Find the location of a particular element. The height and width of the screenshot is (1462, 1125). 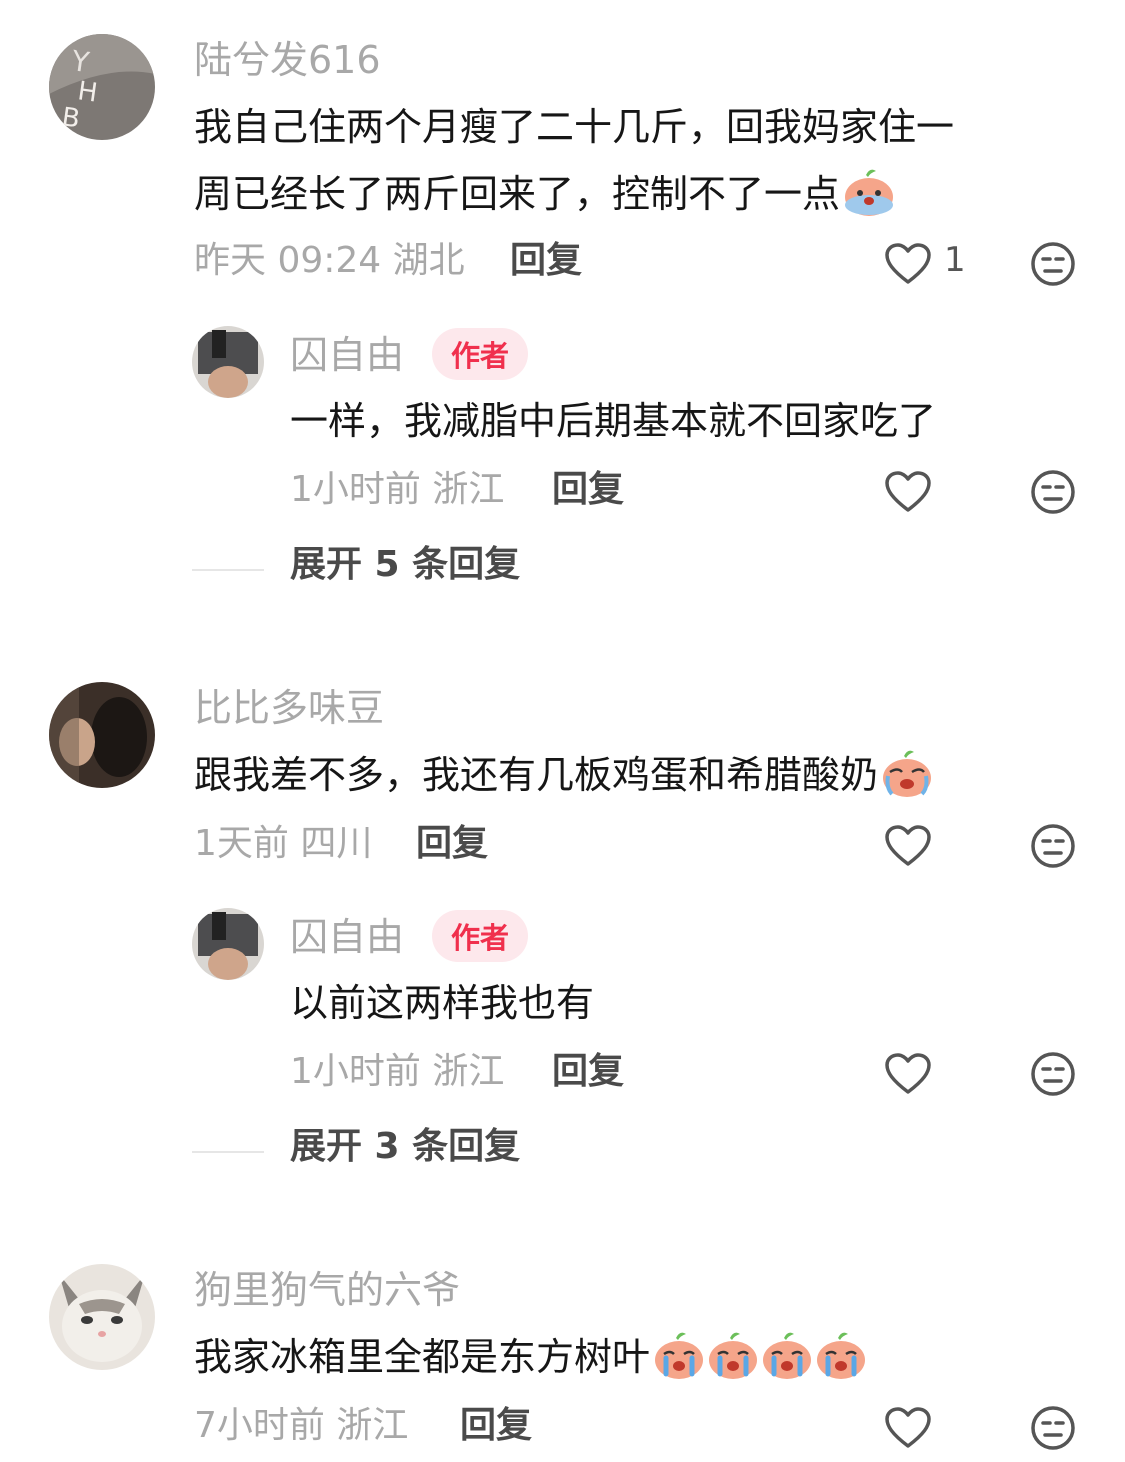

expand-replies-button: 展开 5 条回复 is located at coordinates (405, 565).